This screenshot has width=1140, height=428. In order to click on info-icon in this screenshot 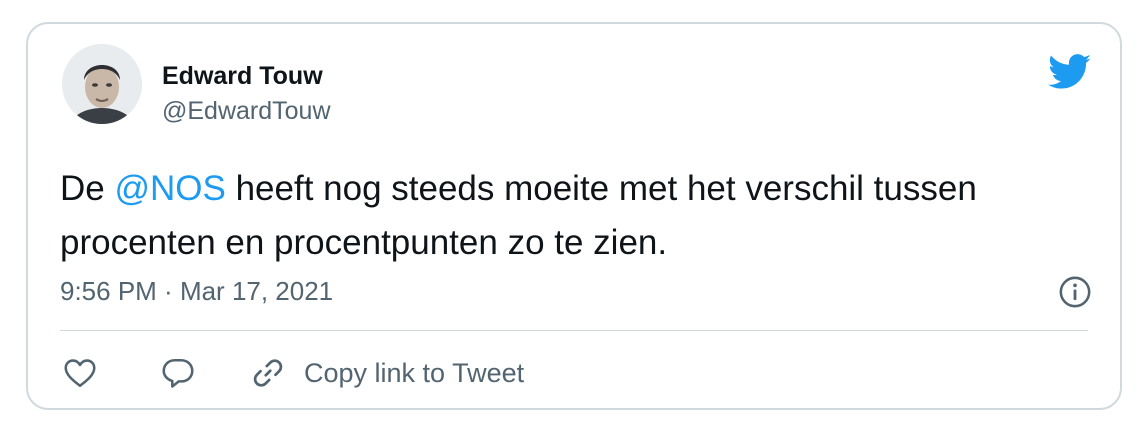, I will do `click(1075, 292)`.